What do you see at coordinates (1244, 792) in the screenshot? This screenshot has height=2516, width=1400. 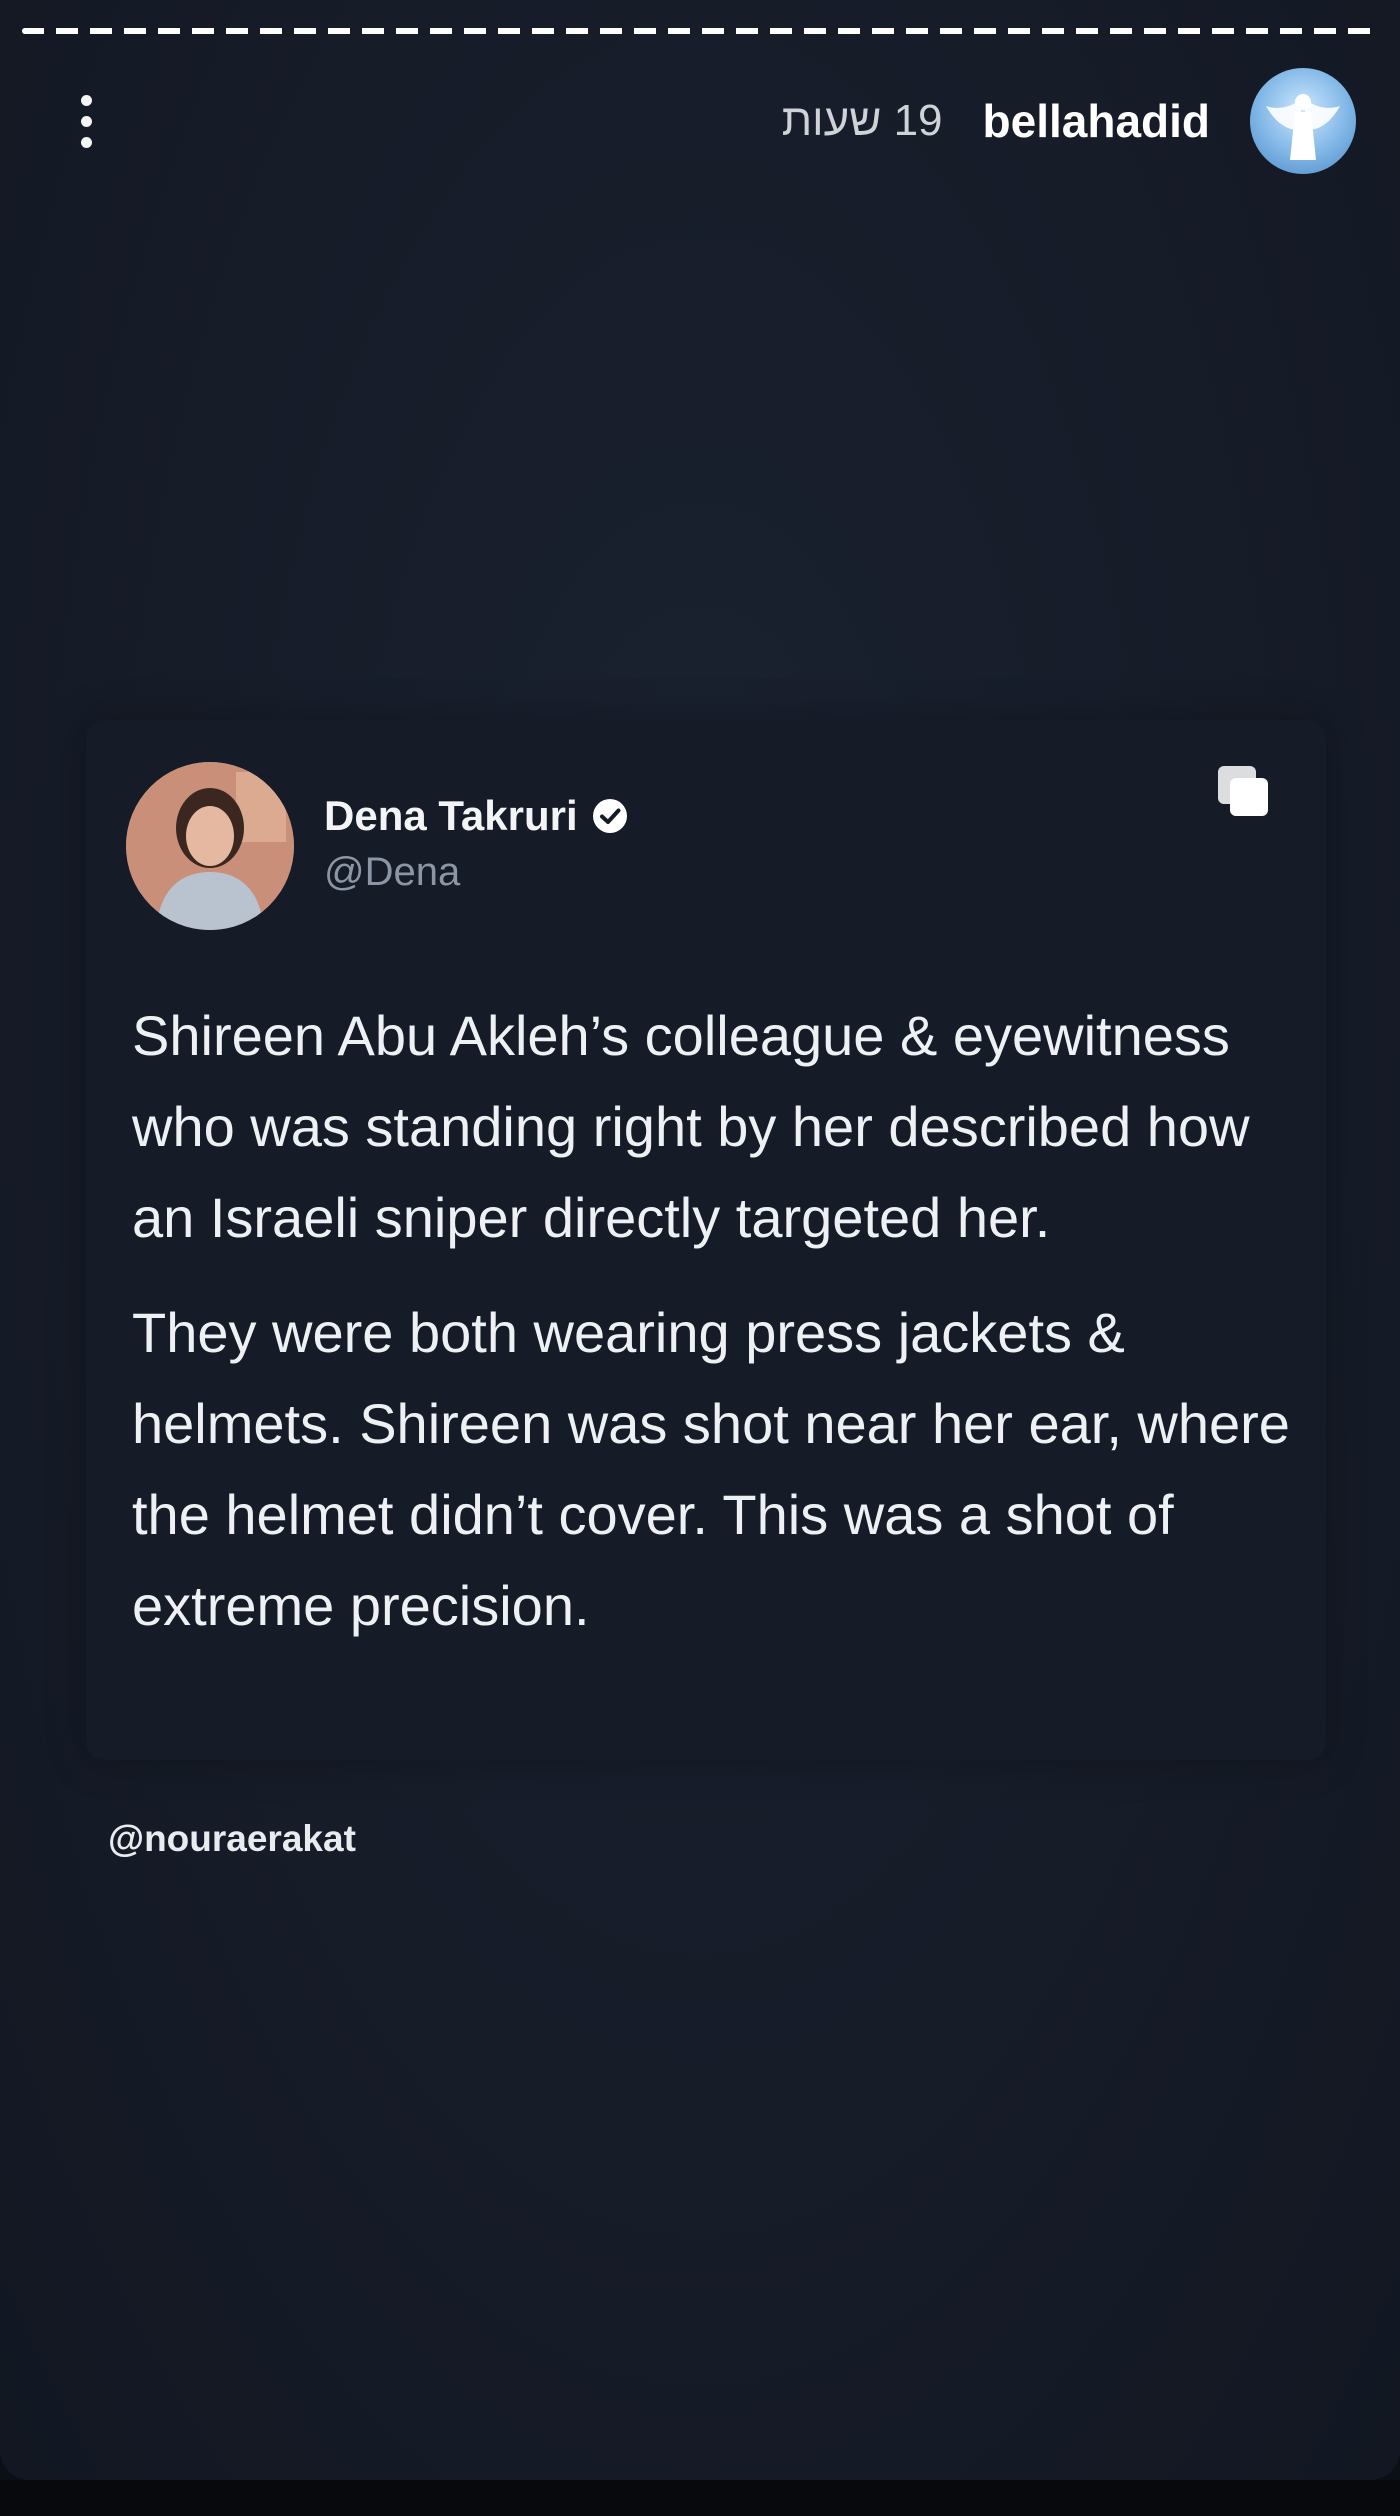 I see `copy-icon` at bounding box center [1244, 792].